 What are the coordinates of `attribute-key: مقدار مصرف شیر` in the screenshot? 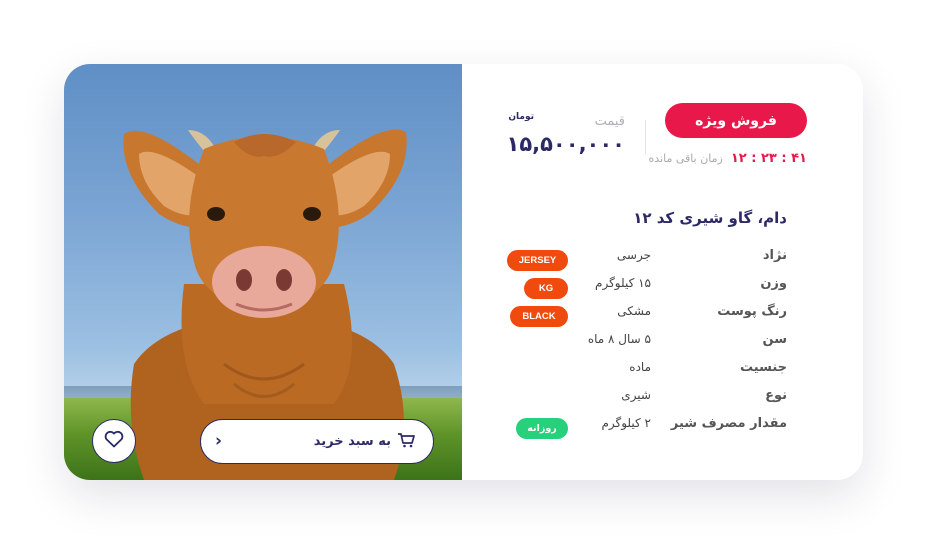 It's located at (728, 423).